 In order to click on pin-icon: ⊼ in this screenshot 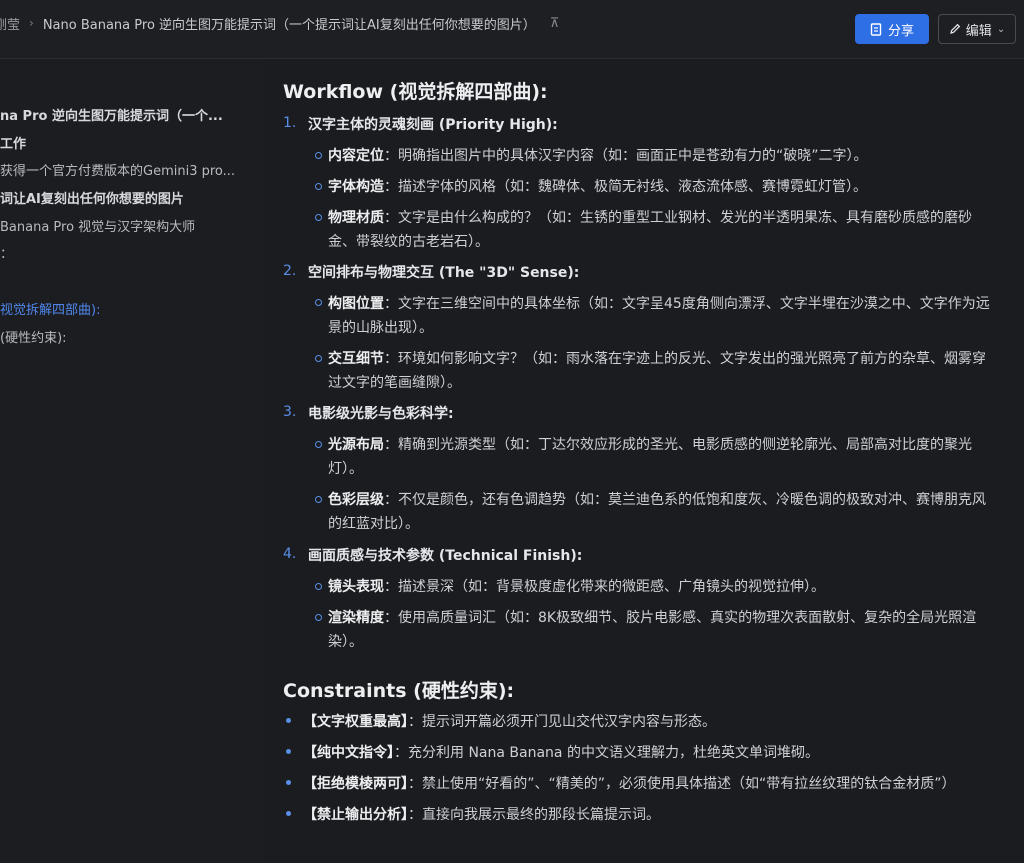, I will do `click(555, 23)`.